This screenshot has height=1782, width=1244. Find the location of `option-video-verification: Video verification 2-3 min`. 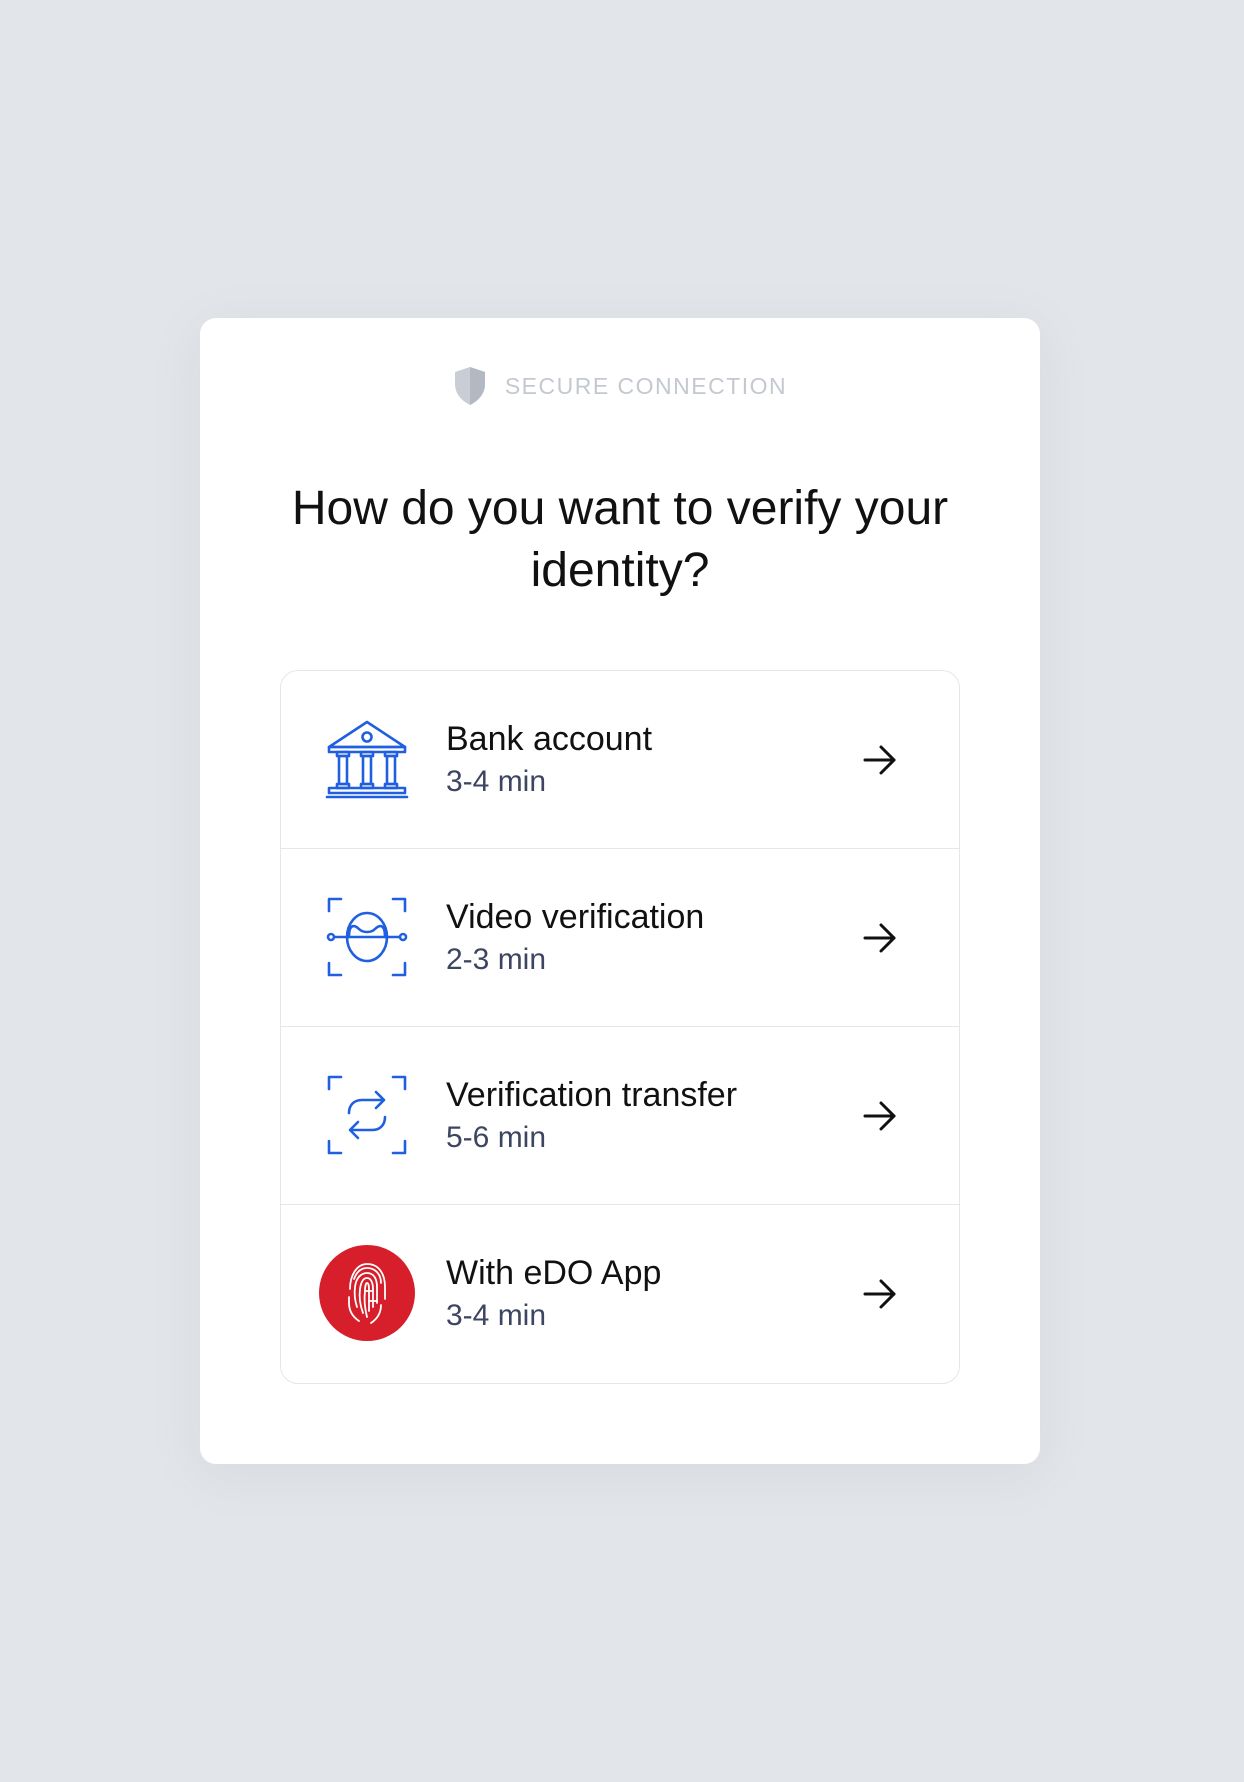

option-video-verification: Video verification 2-3 min is located at coordinates (620, 938).